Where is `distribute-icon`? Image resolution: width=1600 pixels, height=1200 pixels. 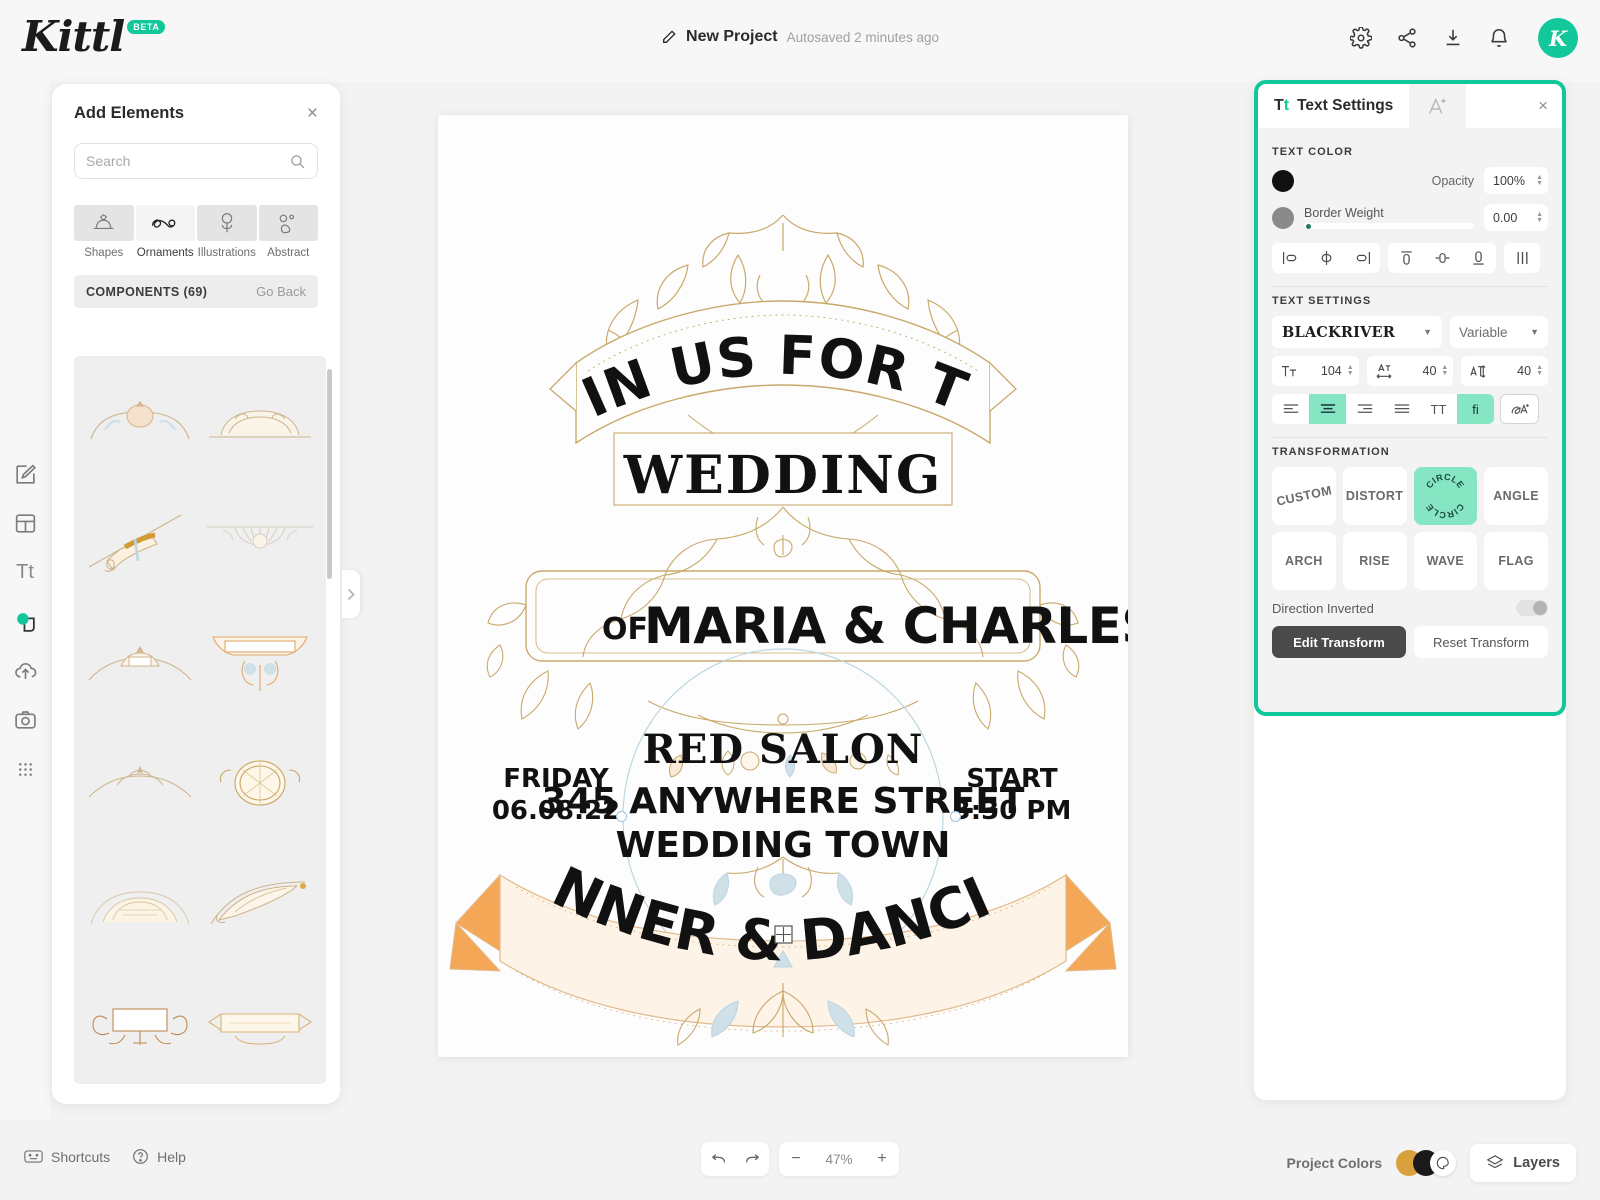 distribute-icon is located at coordinates (1522, 258).